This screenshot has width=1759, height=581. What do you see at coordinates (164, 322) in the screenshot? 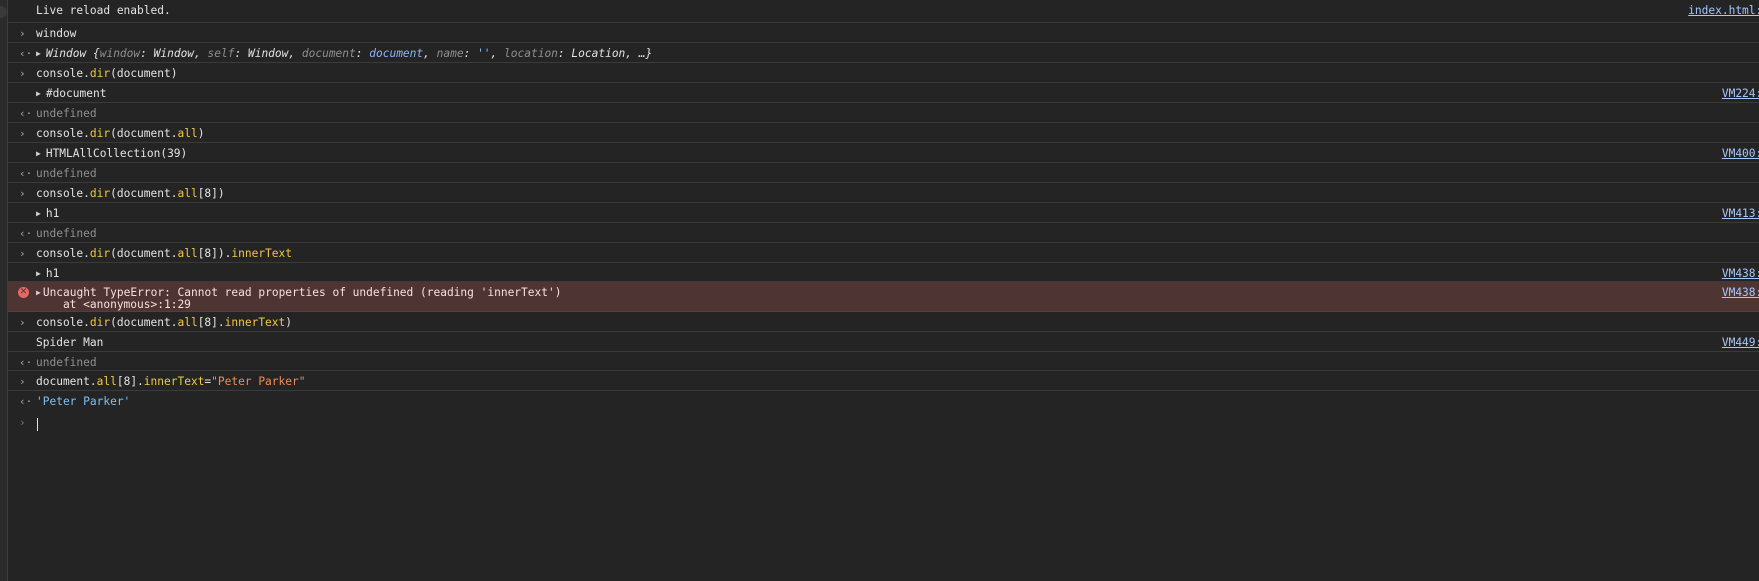
I see `input-text: console.dir(document.all[8].innerText)` at bounding box center [164, 322].